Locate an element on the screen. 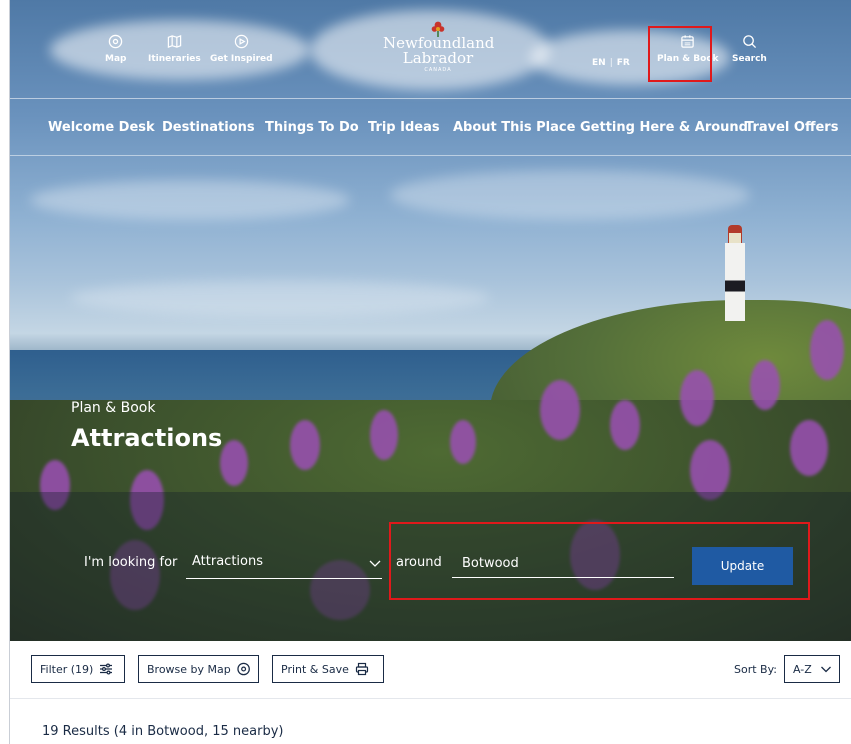 The width and height of the screenshot is (851, 744). left-window-edge is located at coordinates (5, 372).